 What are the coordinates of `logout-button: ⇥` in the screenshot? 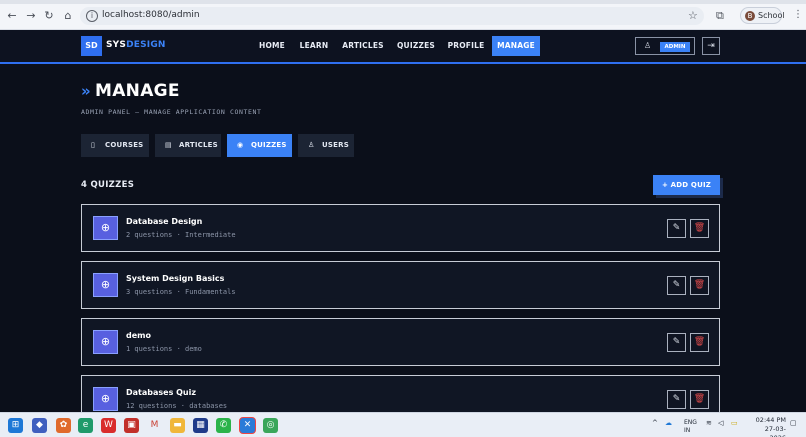 It's located at (711, 46).